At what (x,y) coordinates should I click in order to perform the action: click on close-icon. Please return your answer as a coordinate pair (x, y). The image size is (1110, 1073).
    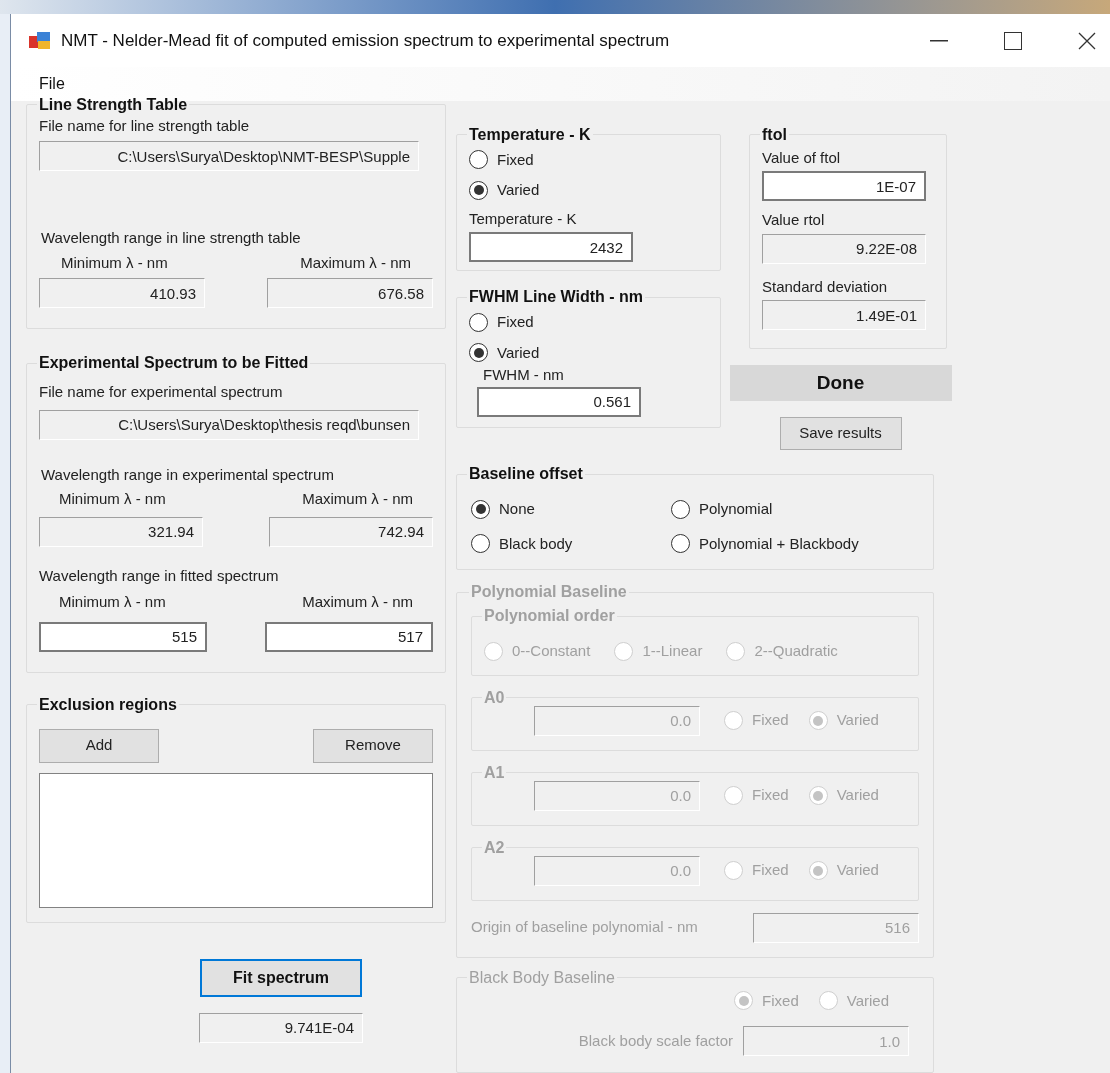
    Looking at the image, I should click on (1087, 40).